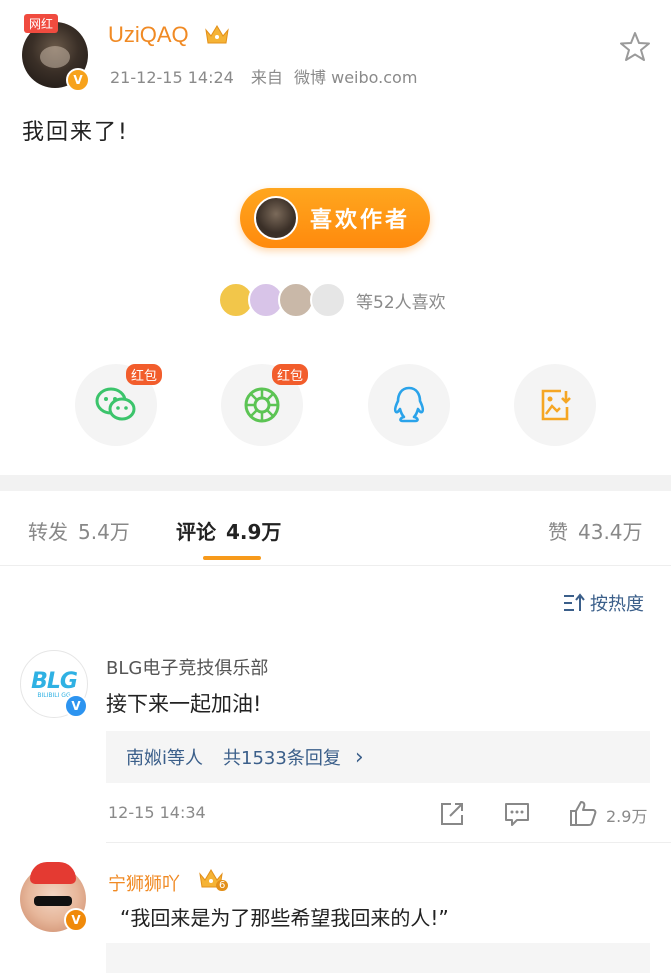  What do you see at coordinates (335, 565) in the screenshot?
I see `tabs-divider` at bounding box center [335, 565].